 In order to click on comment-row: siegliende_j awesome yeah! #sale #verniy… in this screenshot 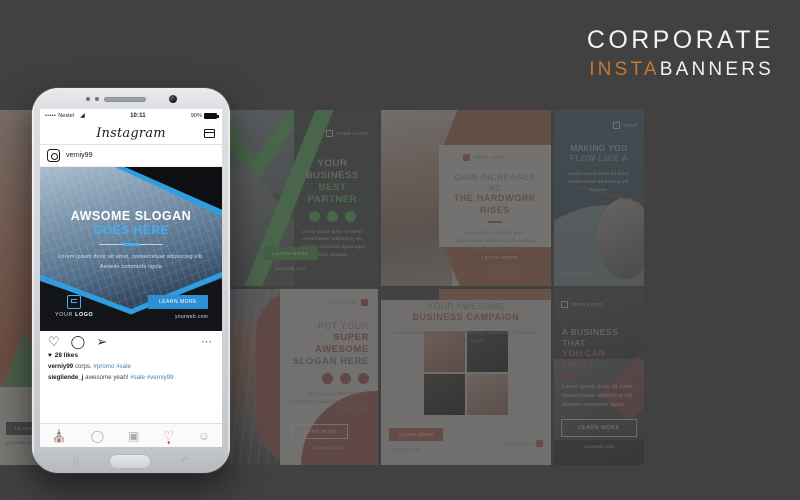, I will do `click(131, 378)`.